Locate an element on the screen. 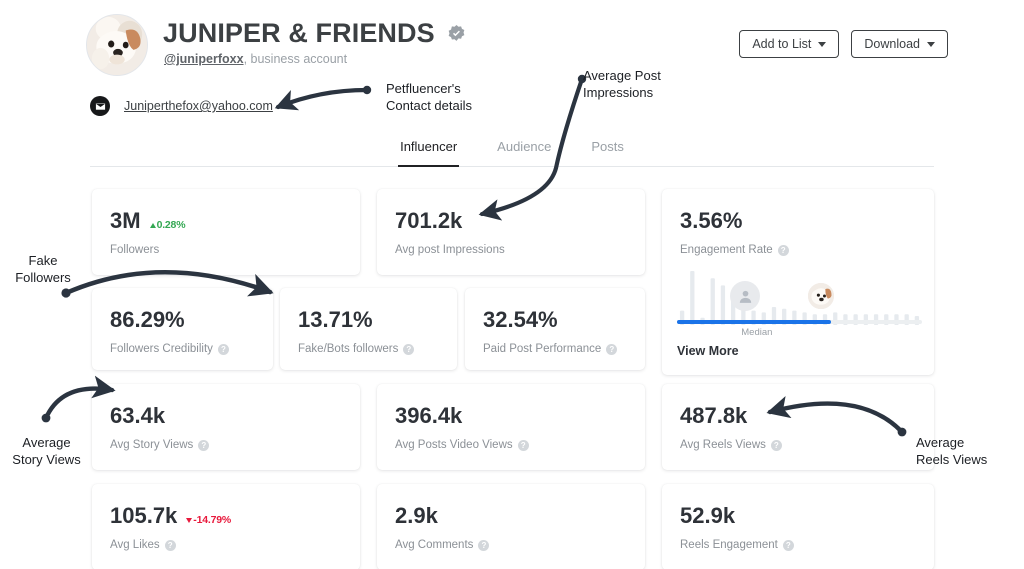 The width and height of the screenshot is (1024, 569). add-to-list-label: Add to List is located at coordinates (782, 44).